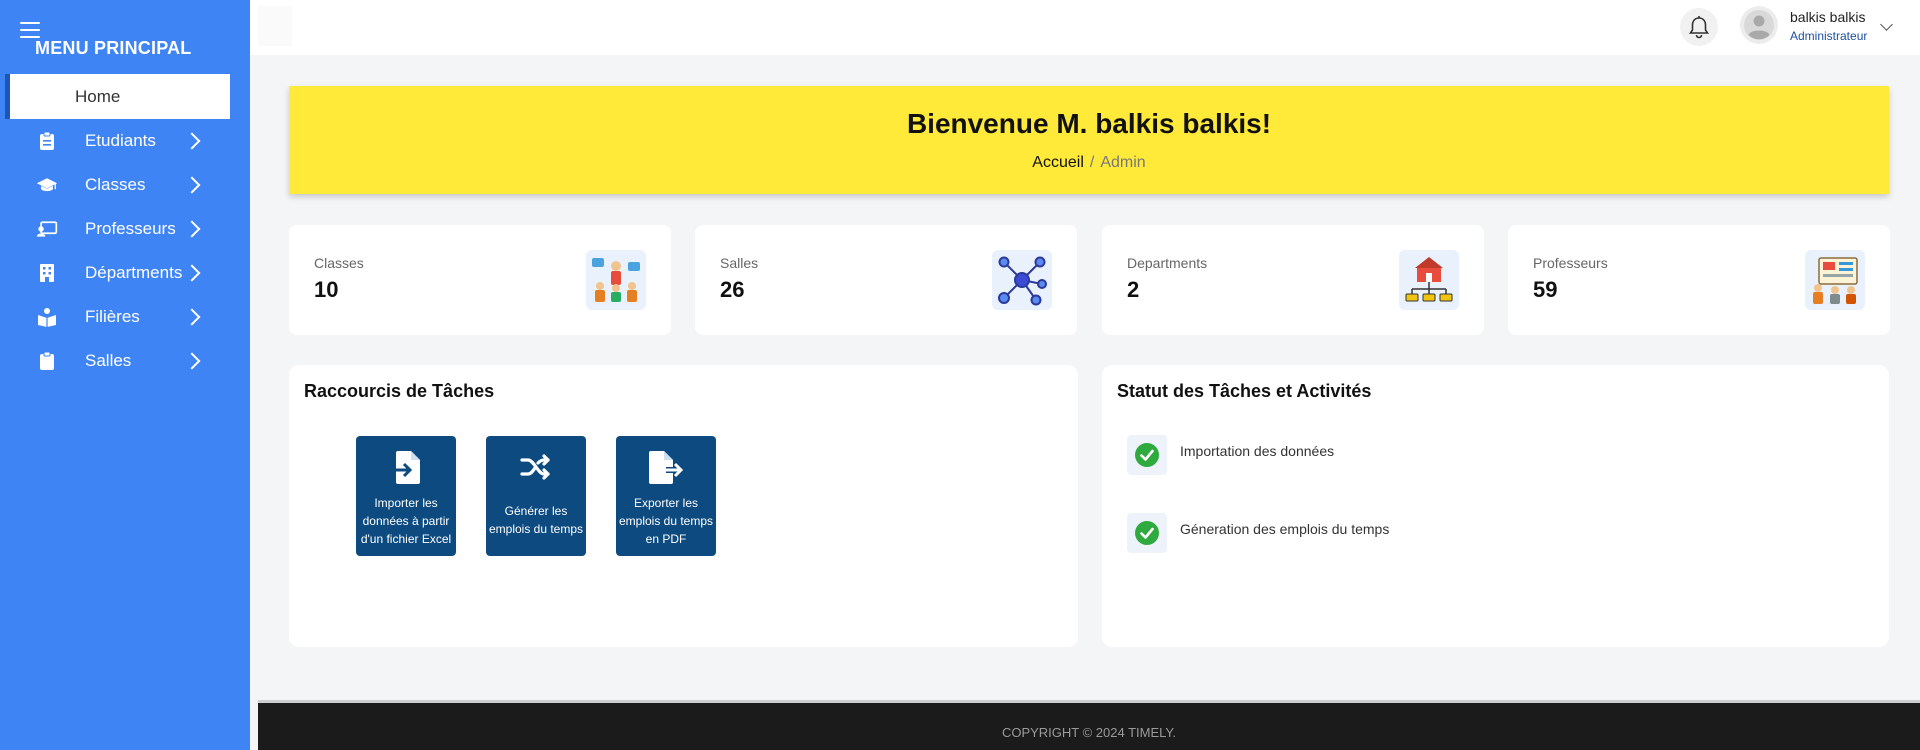 This screenshot has height=750, width=1920. What do you see at coordinates (112, 316) in the screenshot?
I see `sidebar-item-label: Filières` at bounding box center [112, 316].